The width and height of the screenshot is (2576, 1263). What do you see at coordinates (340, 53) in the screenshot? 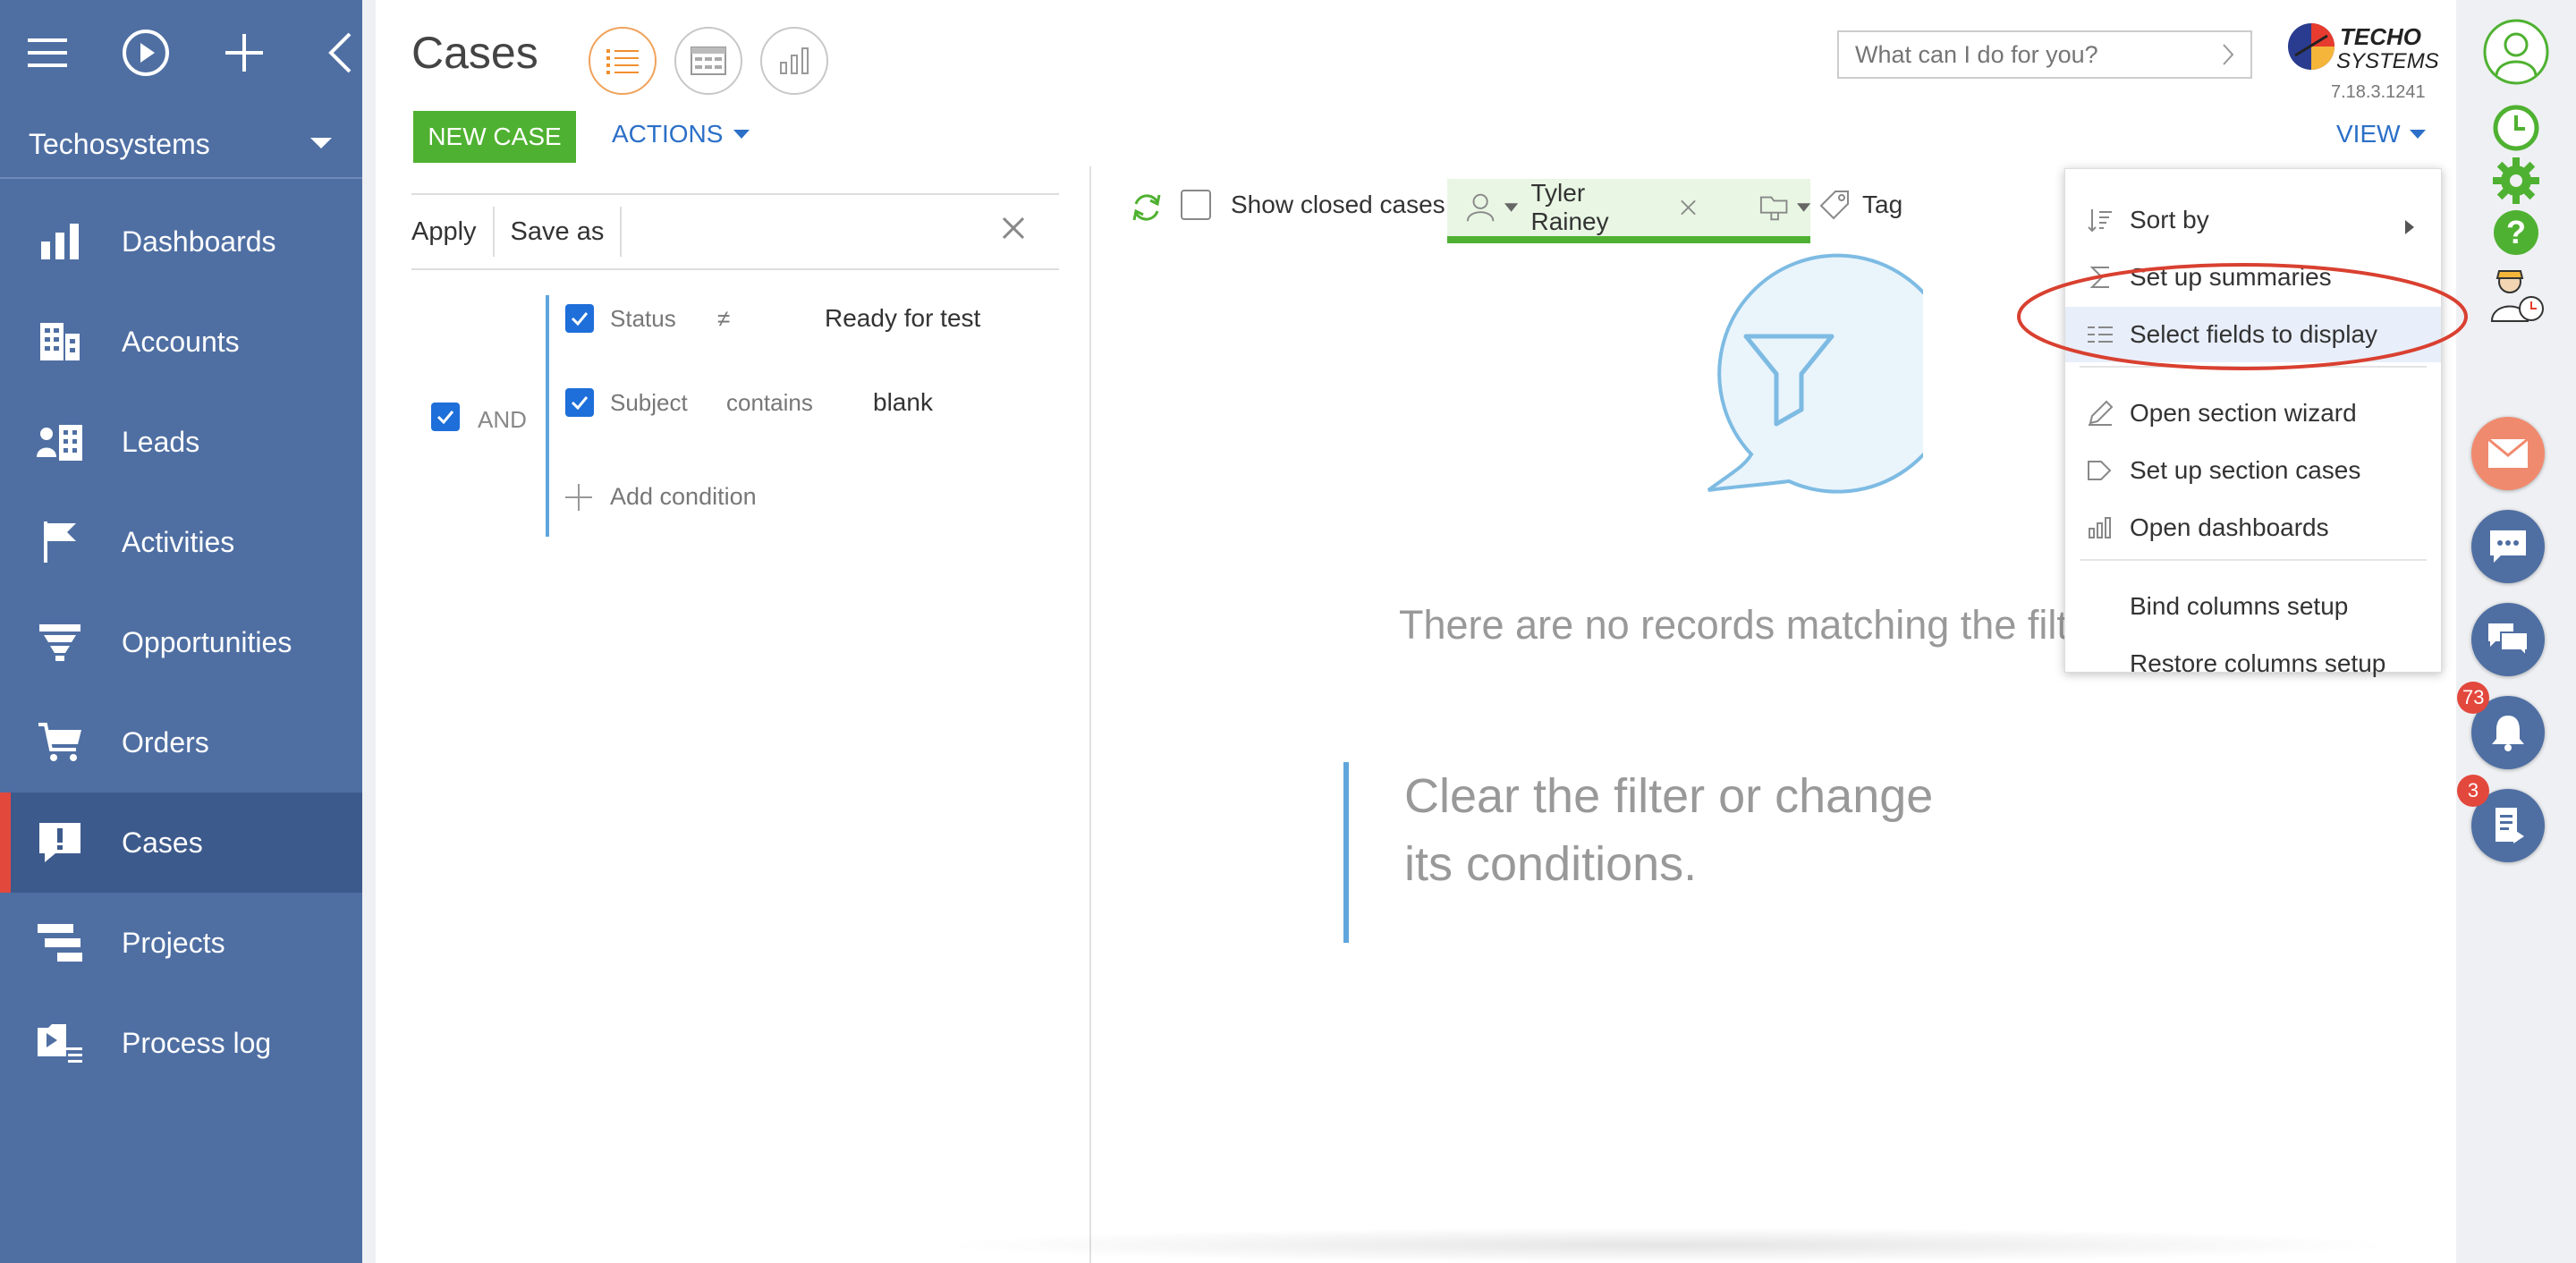
I see `collapse-left-icon` at bounding box center [340, 53].